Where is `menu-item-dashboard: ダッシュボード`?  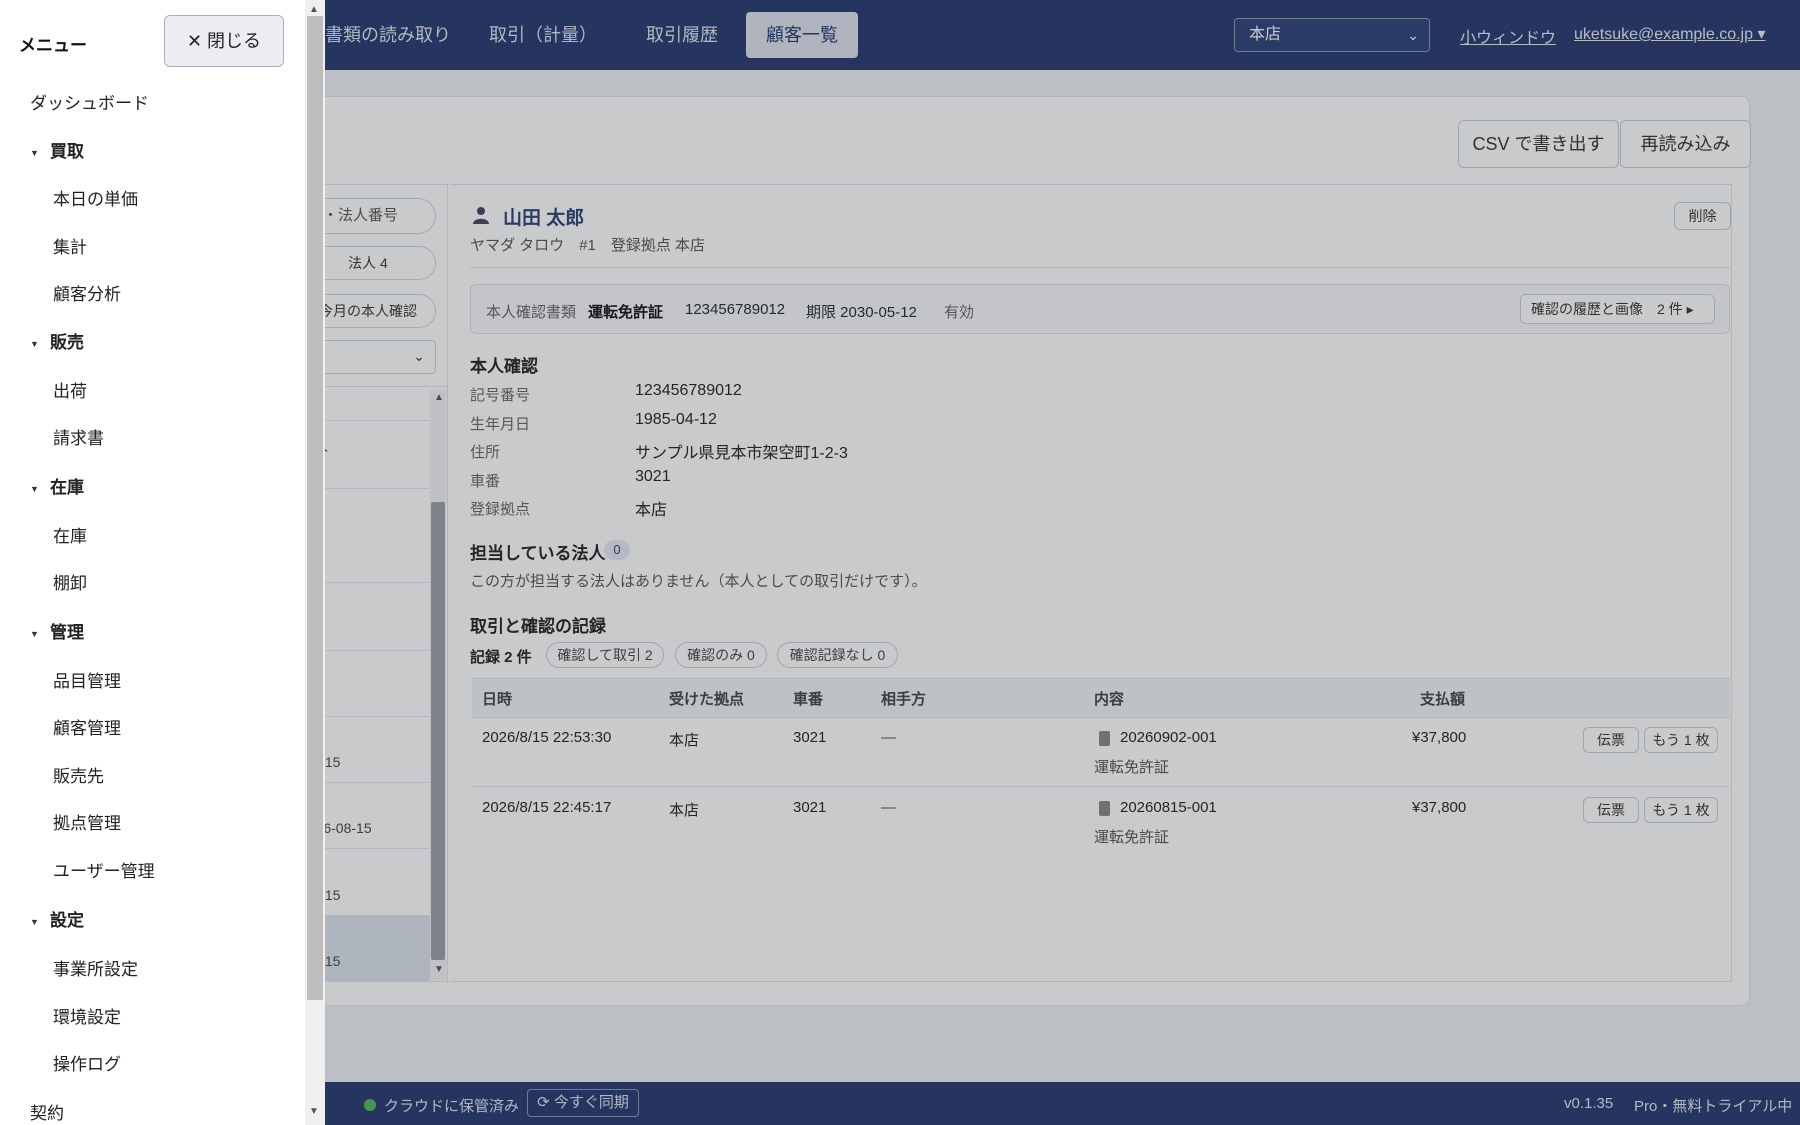
menu-item-dashboard: ダッシュボード is located at coordinates (89, 101).